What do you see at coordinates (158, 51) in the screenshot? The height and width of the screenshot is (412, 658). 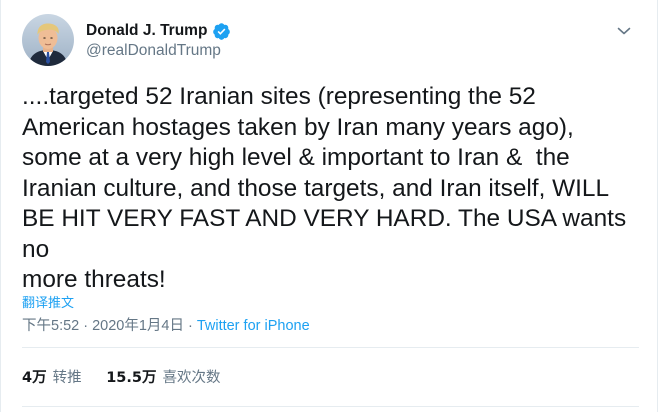 I see `user-handle: @realDonaldTrump` at bounding box center [158, 51].